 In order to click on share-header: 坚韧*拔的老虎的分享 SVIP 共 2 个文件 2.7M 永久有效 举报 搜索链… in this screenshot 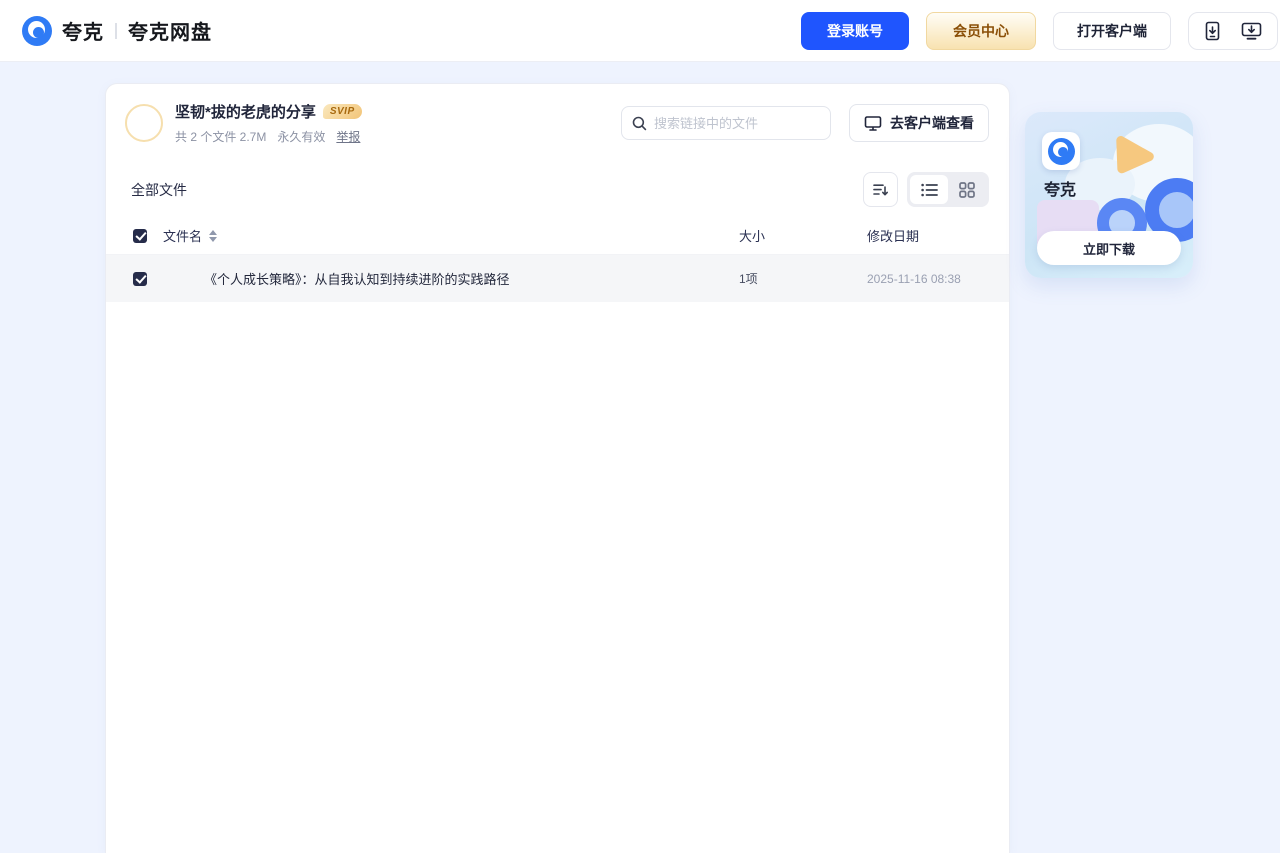, I will do `click(557, 121)`.